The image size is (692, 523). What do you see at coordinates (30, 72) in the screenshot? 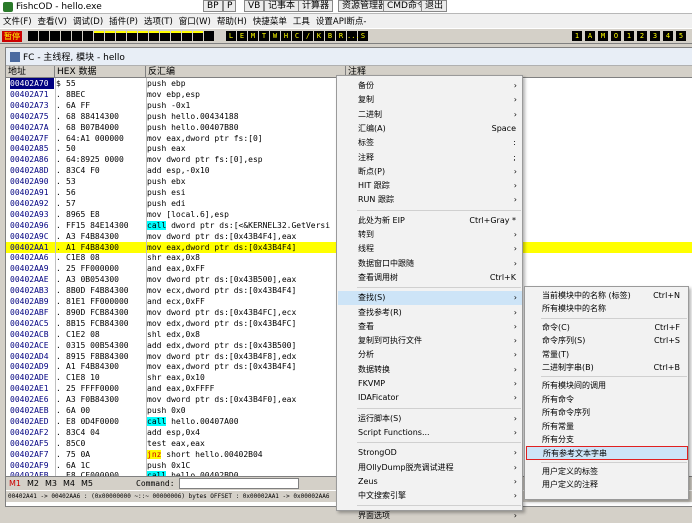
I see `column-addr: 地址` at bounding box center [30, 72].